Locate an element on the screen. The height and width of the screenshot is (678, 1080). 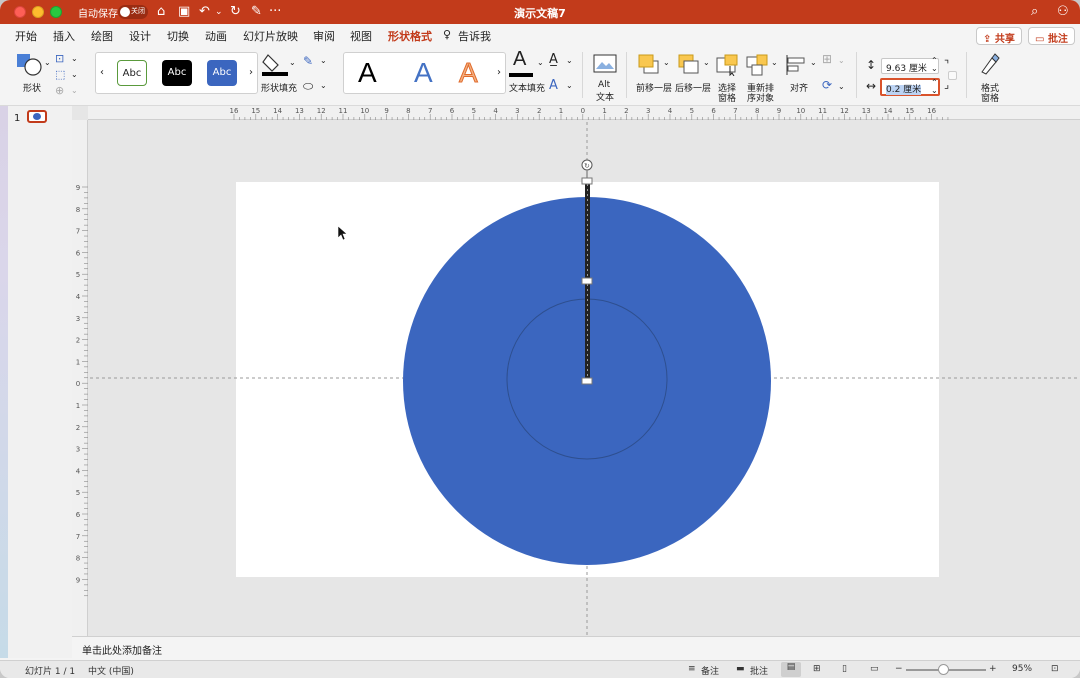
zoom-level: 95% is located at coordinates (1022, 669).